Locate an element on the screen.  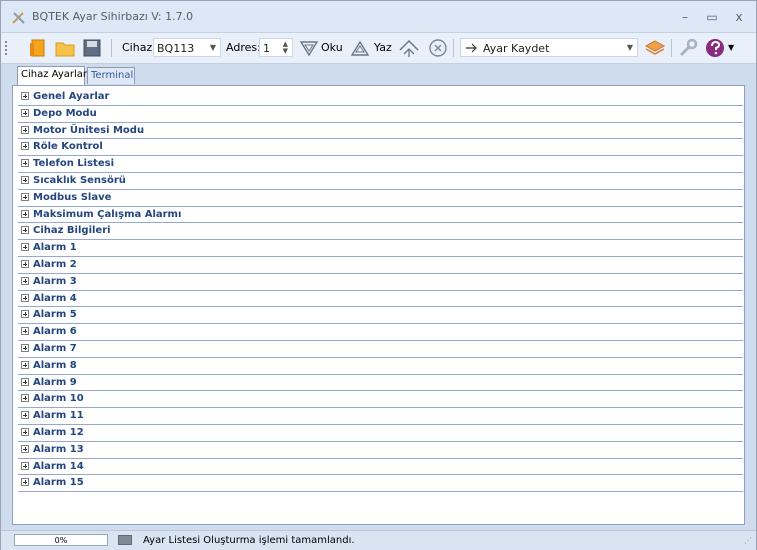
tab-strip: Cihaz Ayarları Terminal is located at coordinates (378, 74).